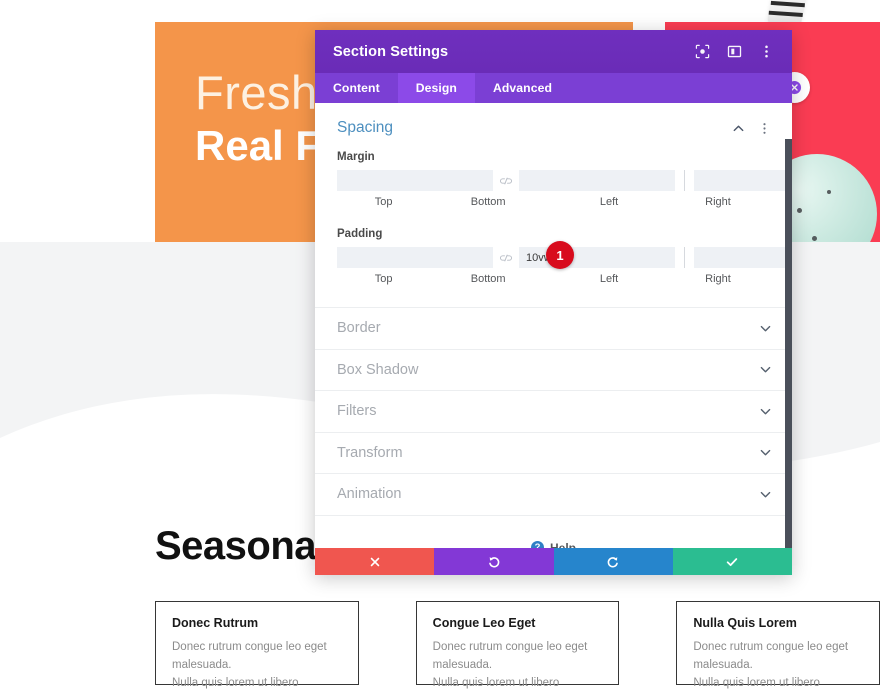 The image size is (880, 692). I want to click on split-panel-icon, so click(734, 52).